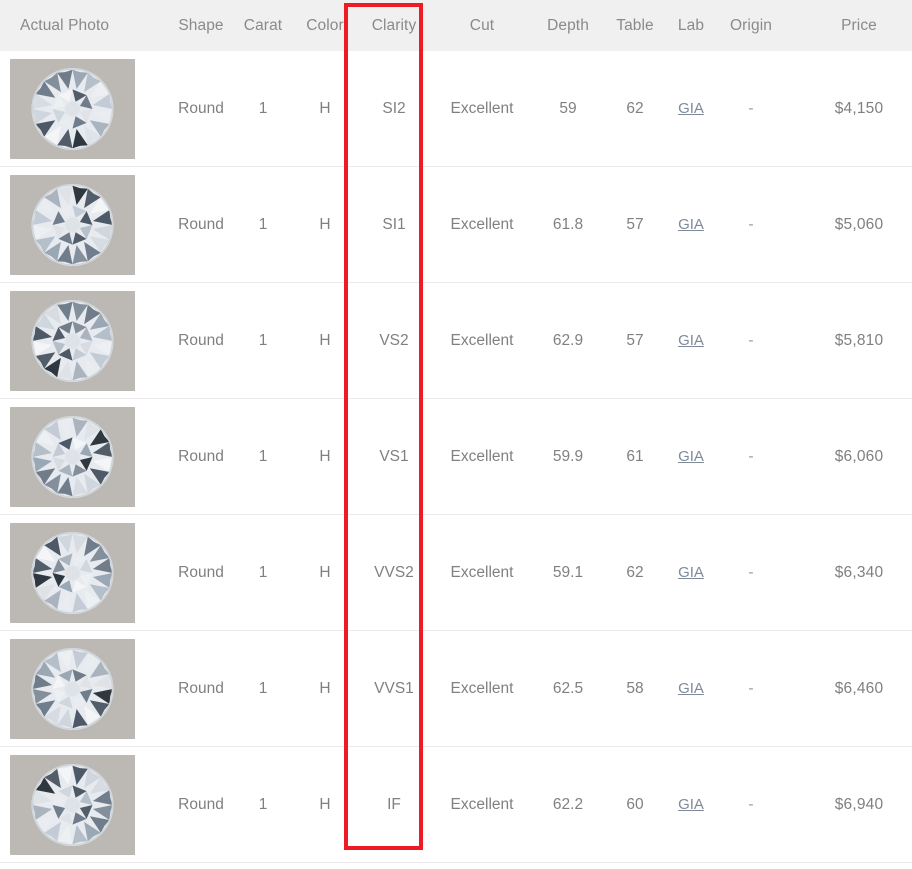  Describe the element at coordinates (394, 340) in the screenshot. I see `cell-clarity: VS2` at that location.